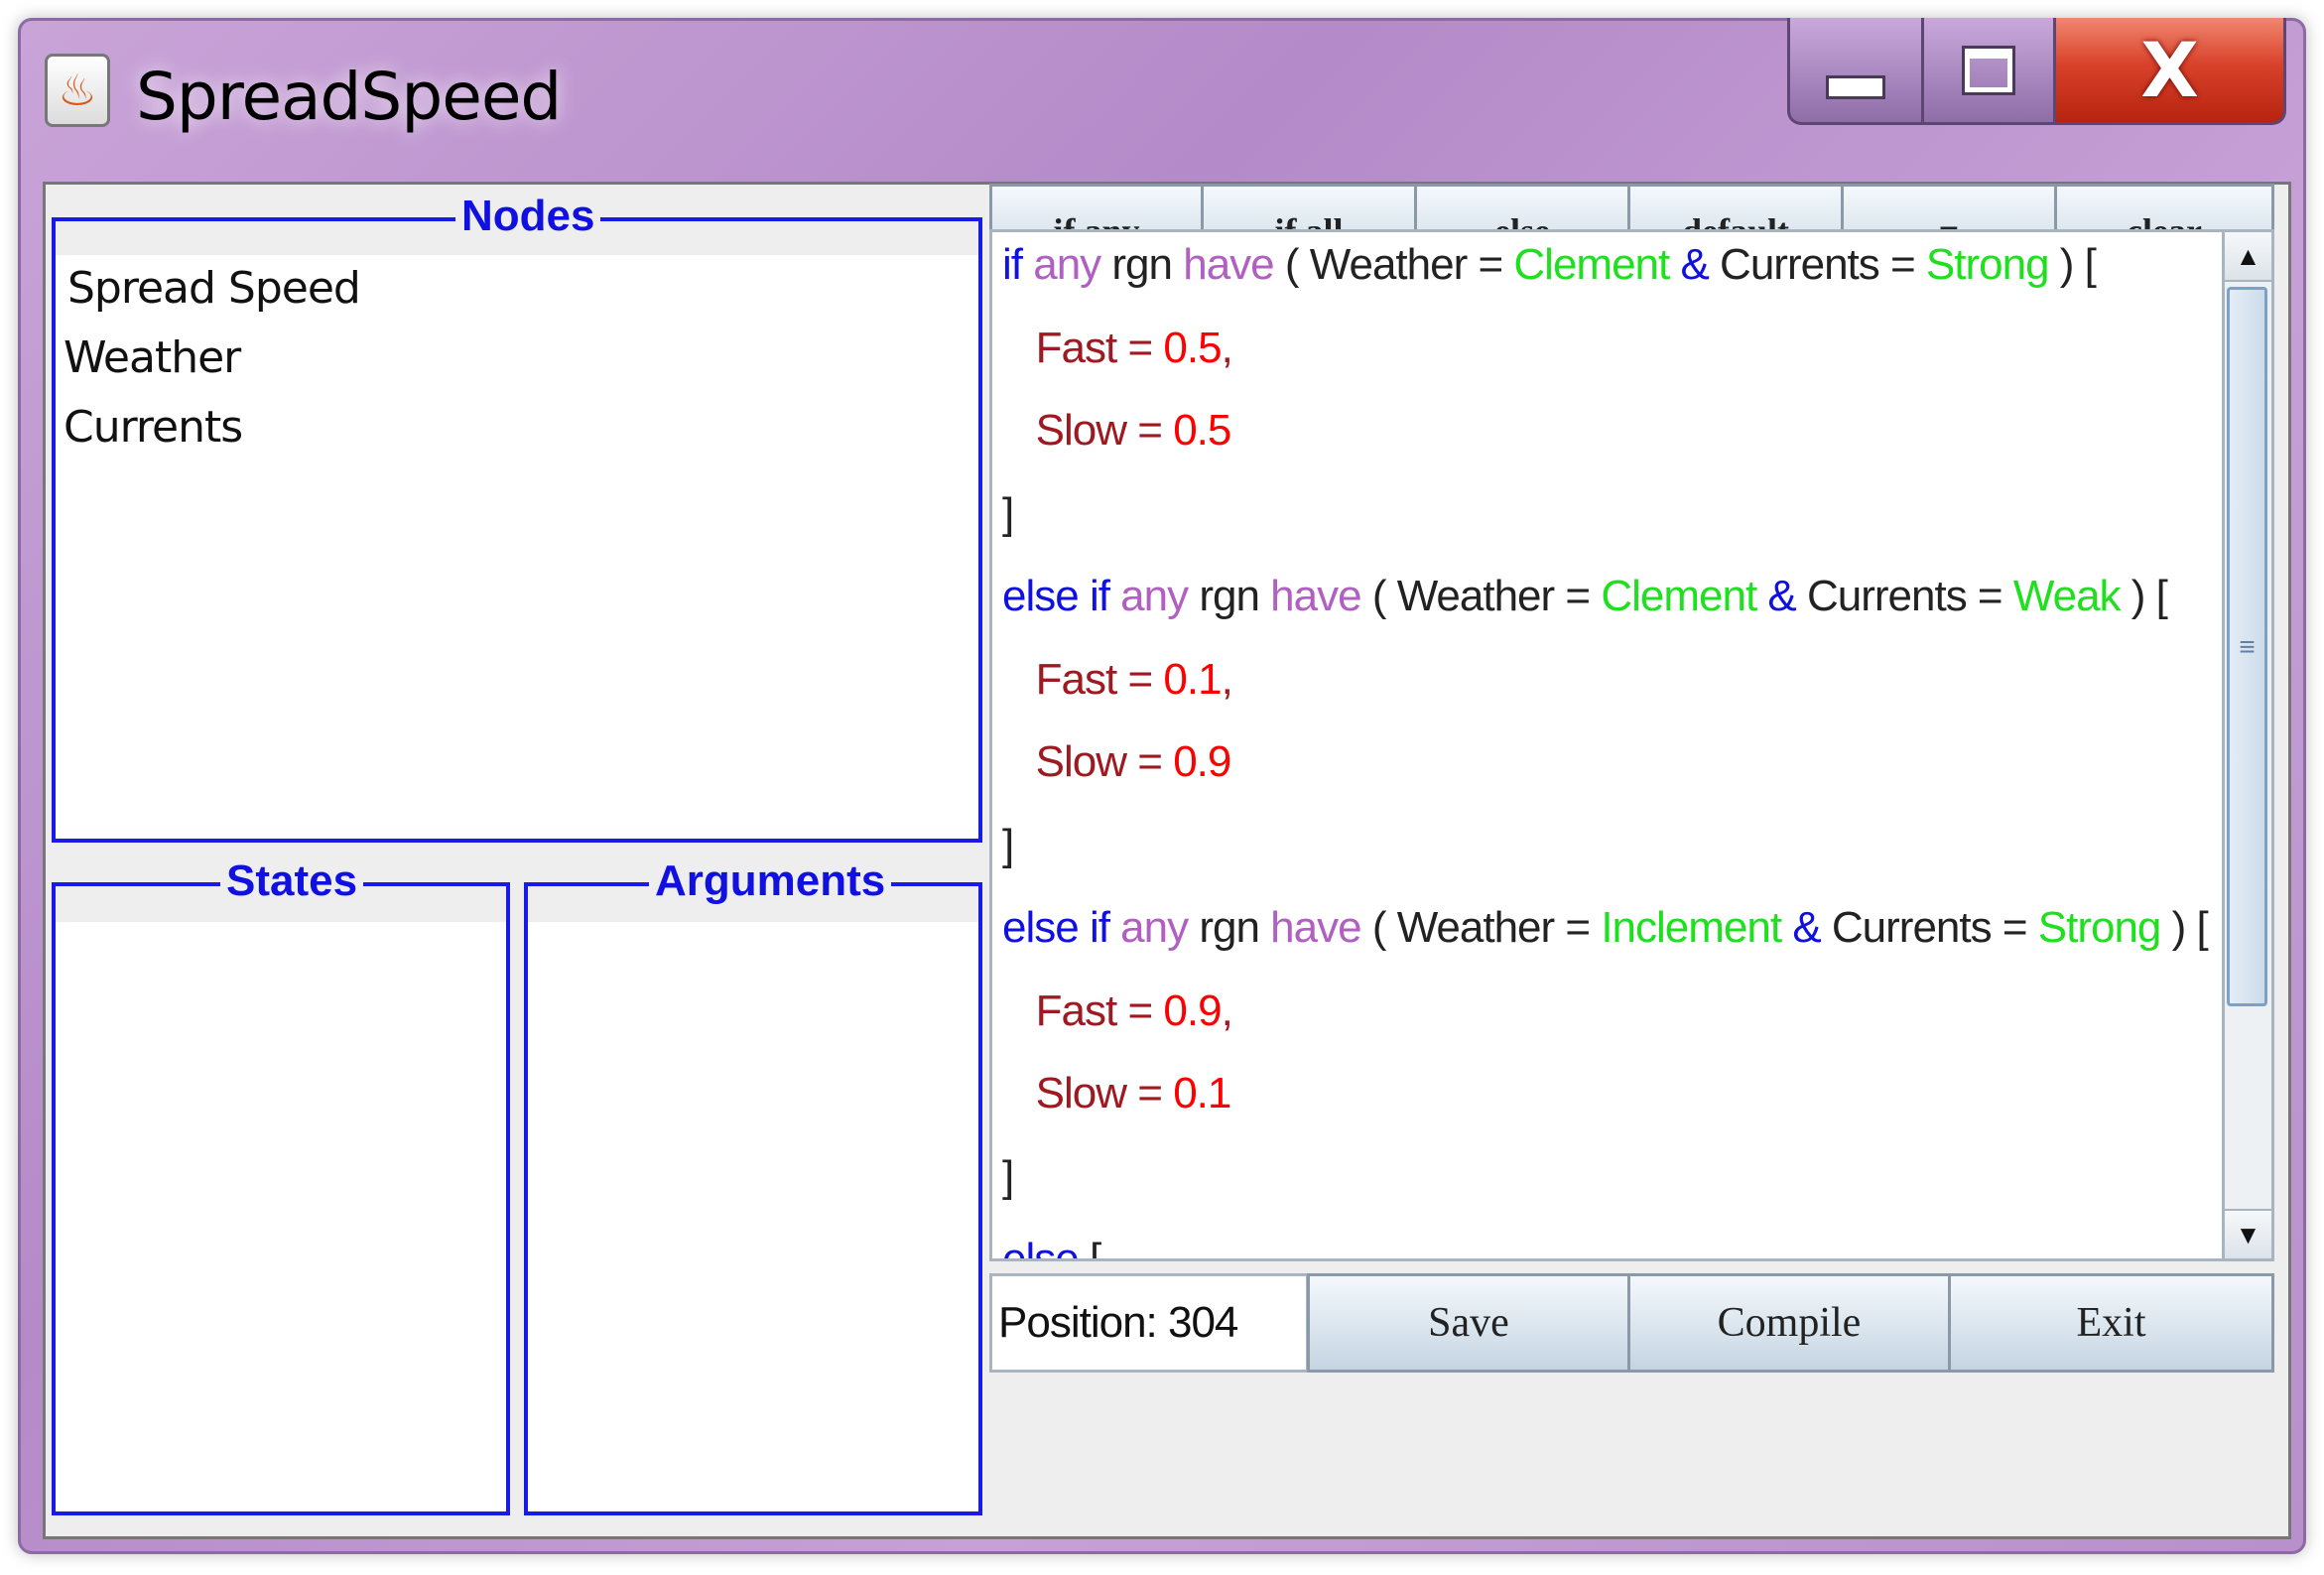 The width and height of the screenshot is (2324, 1575). Describe the element at coordinates (2248, 1233) in the screenshot. I see `scroll-down-arrow-icon: ▼` at that location.